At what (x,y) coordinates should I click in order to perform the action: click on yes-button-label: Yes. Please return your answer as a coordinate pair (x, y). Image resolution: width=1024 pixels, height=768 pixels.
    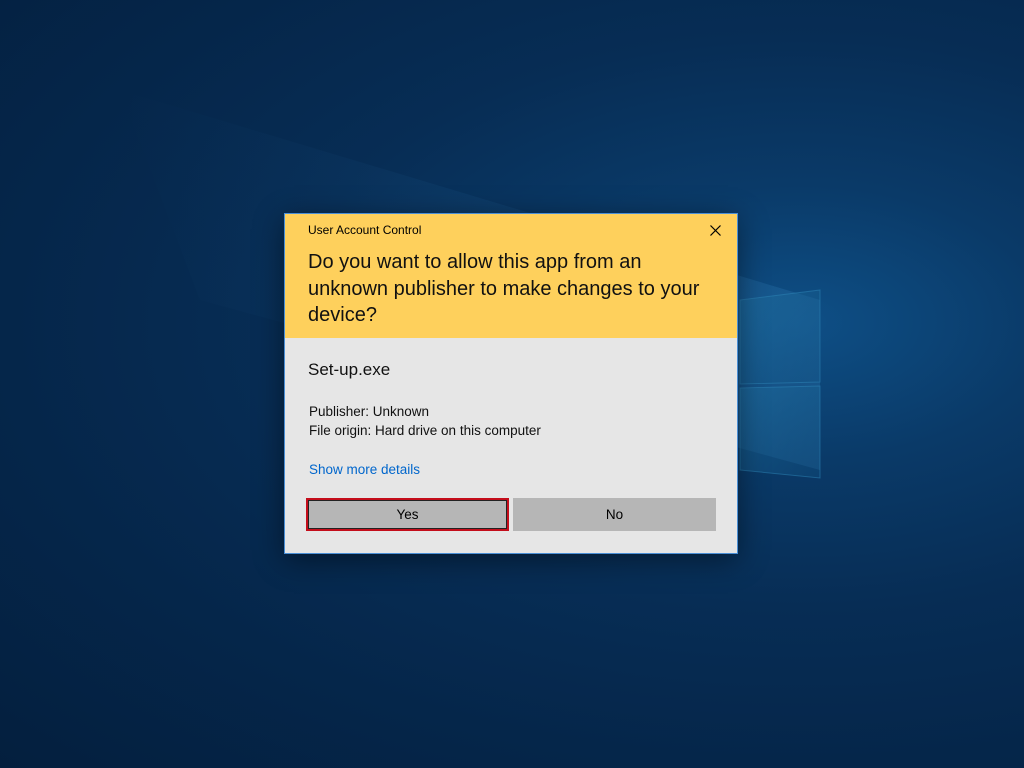
    Looking at the image, I should click on (407, 514).